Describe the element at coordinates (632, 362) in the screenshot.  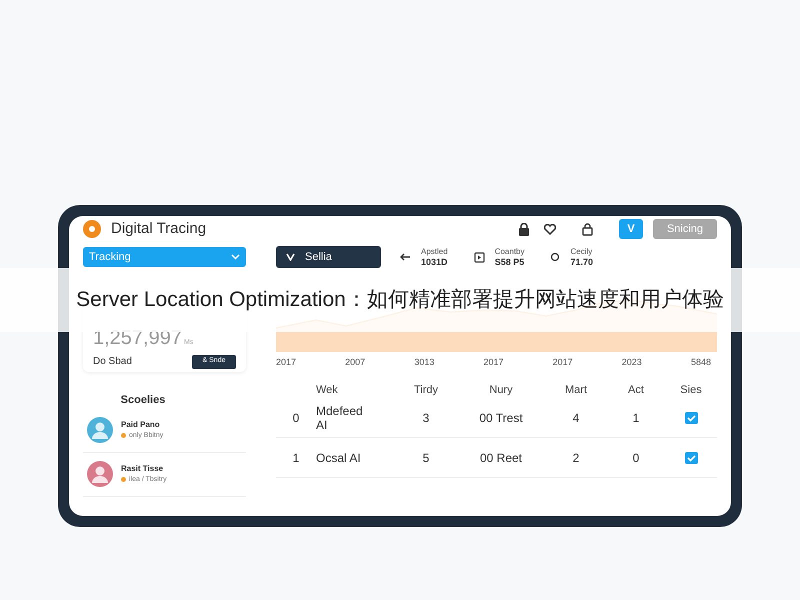
I see `axis-label: 2023` at that location.